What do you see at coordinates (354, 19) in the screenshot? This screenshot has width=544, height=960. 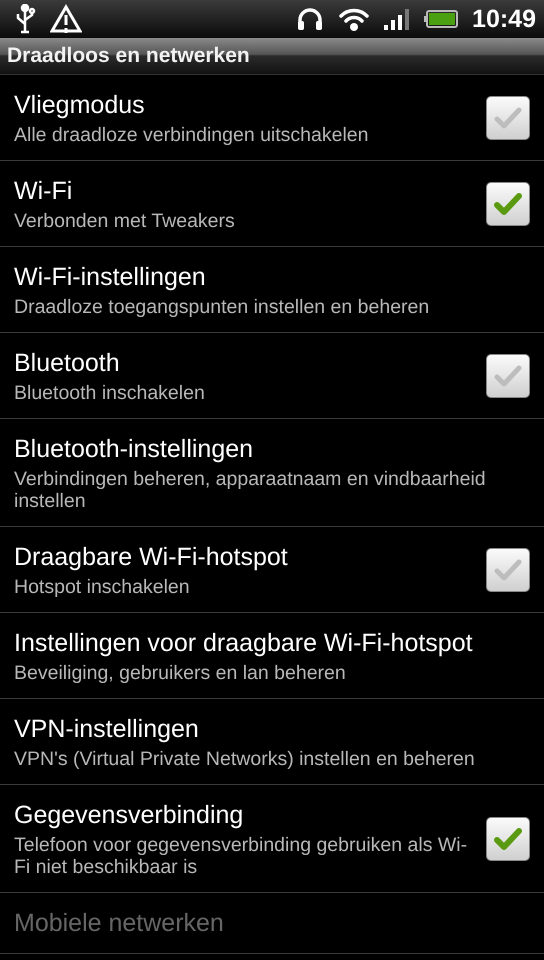 I see `wifi-icon` at bounding box center [354, 19].